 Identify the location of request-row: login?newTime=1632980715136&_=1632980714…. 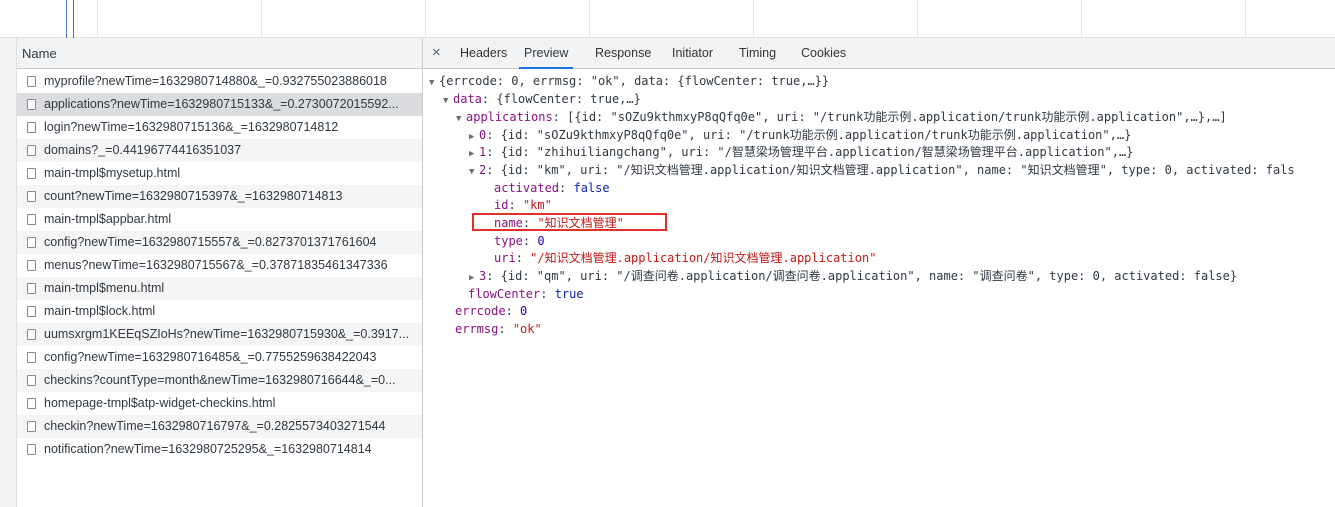
(219, 127).